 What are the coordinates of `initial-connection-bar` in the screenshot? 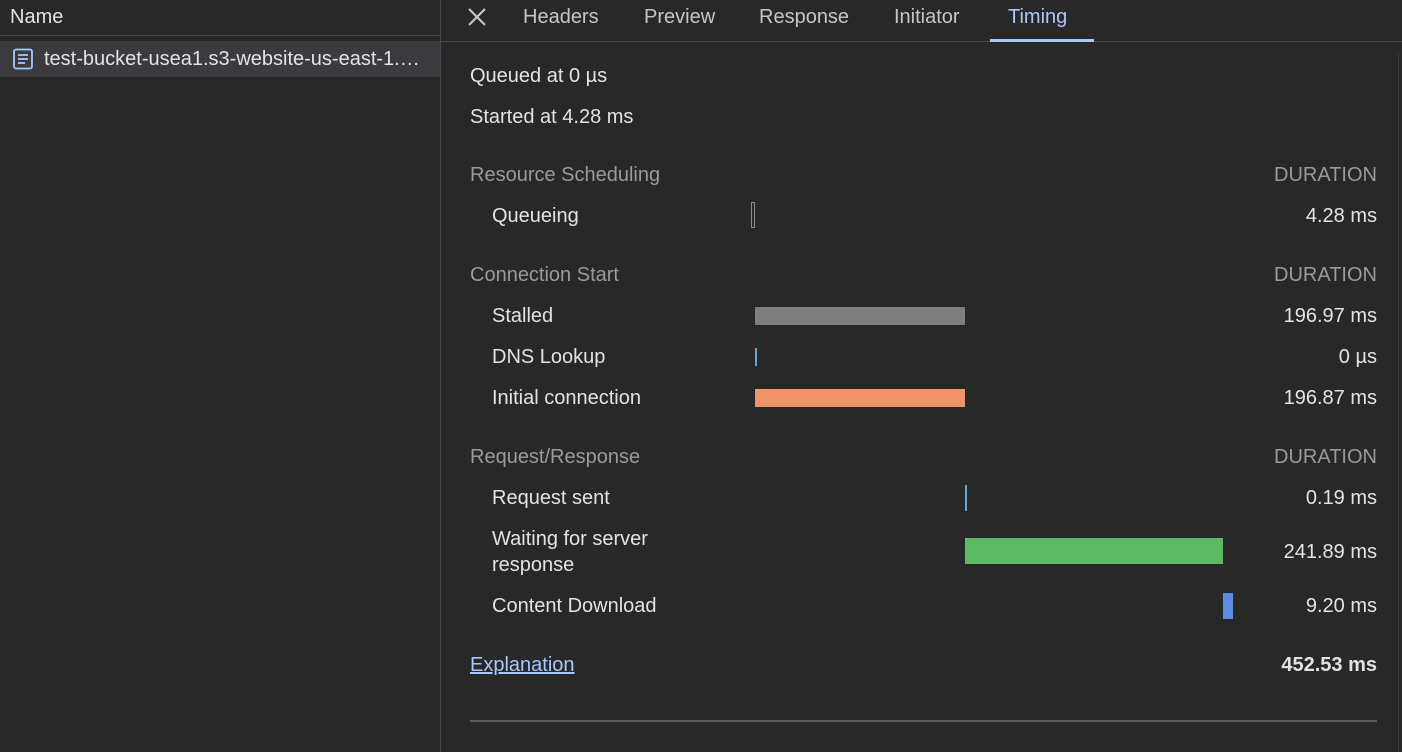 It's located at (860, 398).